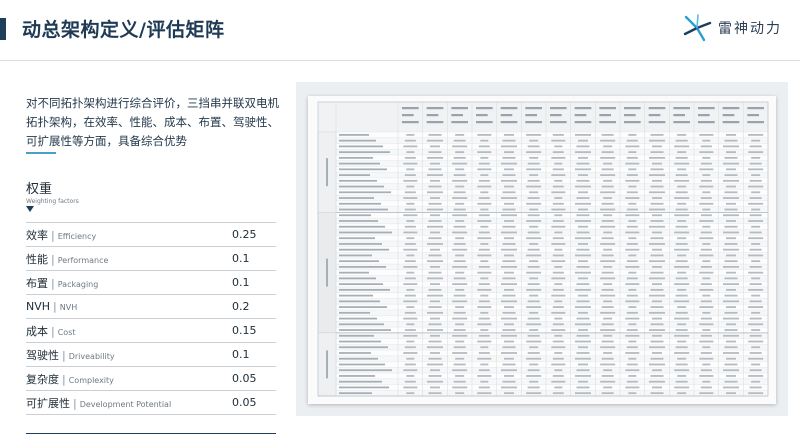  Describe the element at coordinates (52, 191) in the screenshot. I see `weights-header: 权重 Weighting factors` at that location.